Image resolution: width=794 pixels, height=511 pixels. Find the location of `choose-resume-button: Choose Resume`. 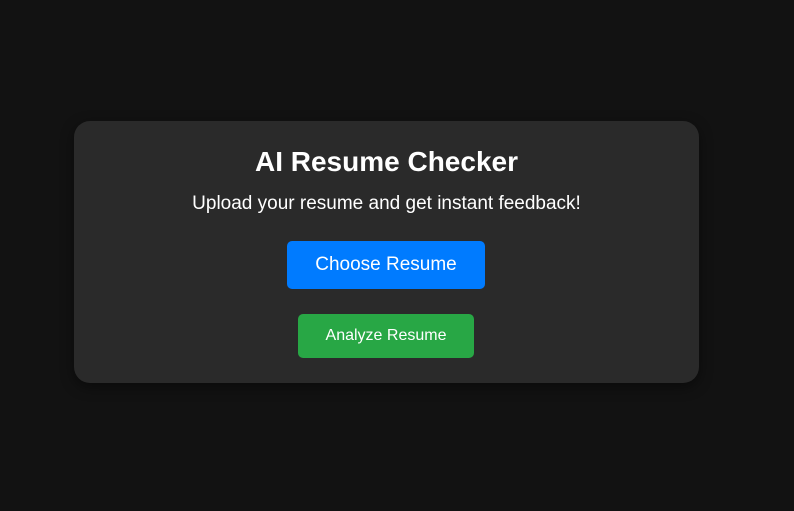

choose-resume-button: Choose Resume is located at coordinates (386, 265).